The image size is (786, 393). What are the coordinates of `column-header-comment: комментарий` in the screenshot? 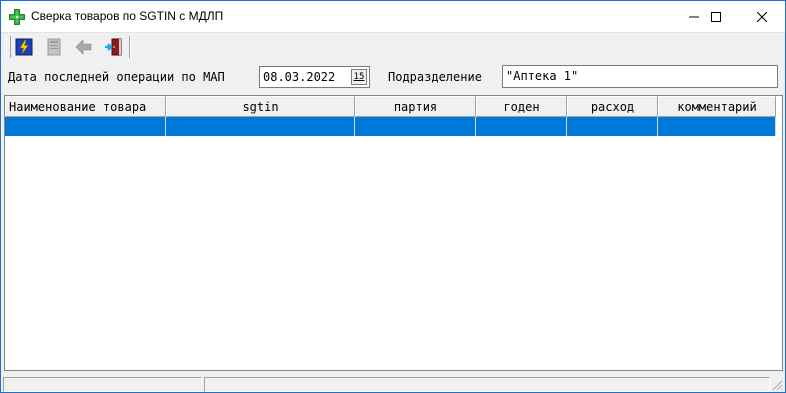 It's located at (717, 106).